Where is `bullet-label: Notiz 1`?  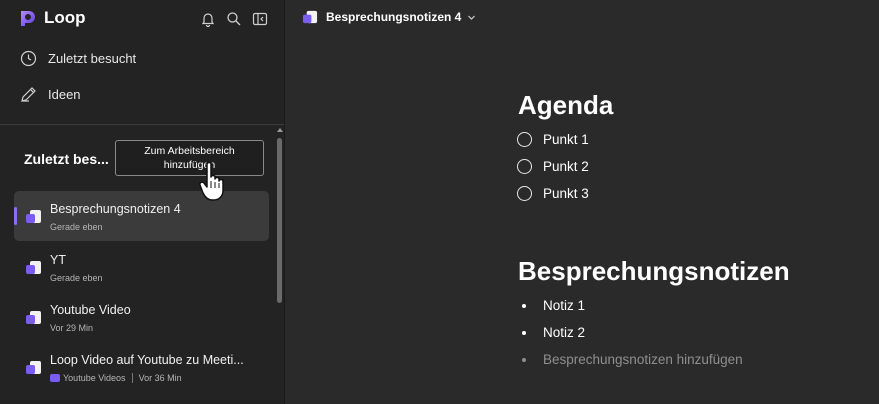 bullet-label: Notiz 1 is located at coordinates (564, 305).